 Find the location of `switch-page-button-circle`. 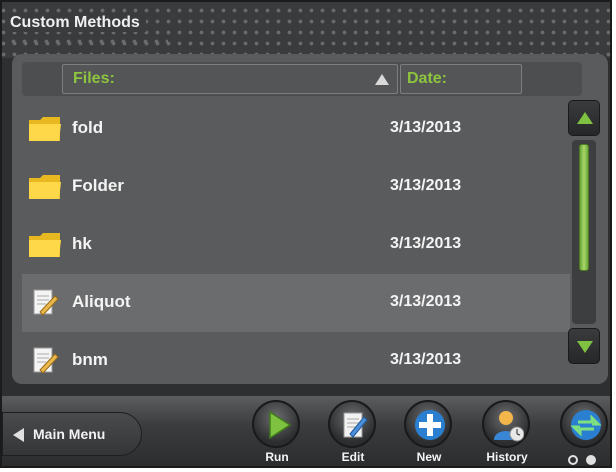

switch-page-button-circle is located at coordinates (584, 424).